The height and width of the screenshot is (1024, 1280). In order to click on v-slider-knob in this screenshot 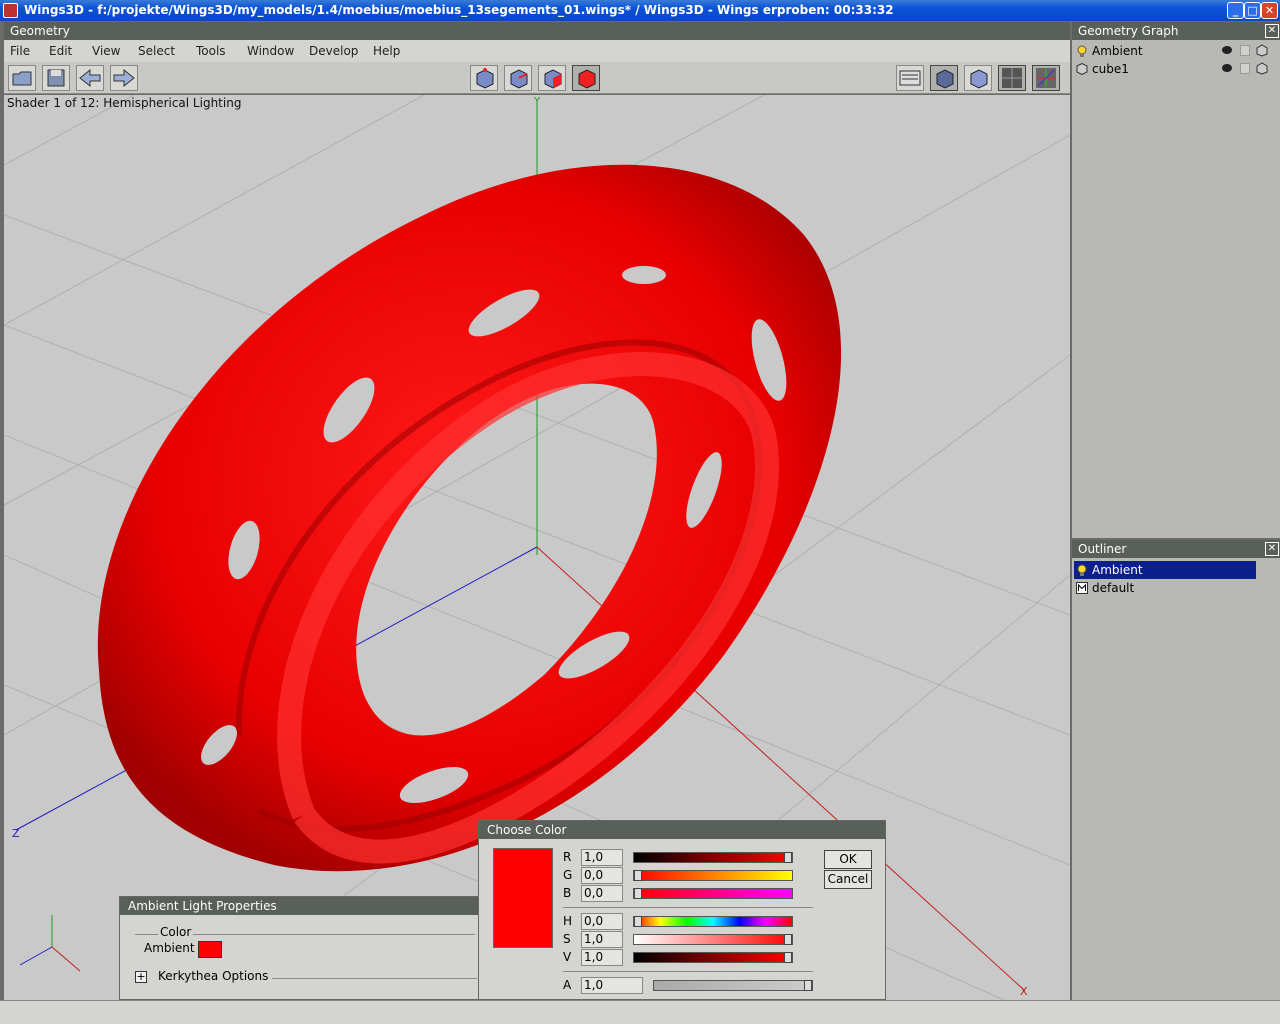, I will do `click(788, 957)`.